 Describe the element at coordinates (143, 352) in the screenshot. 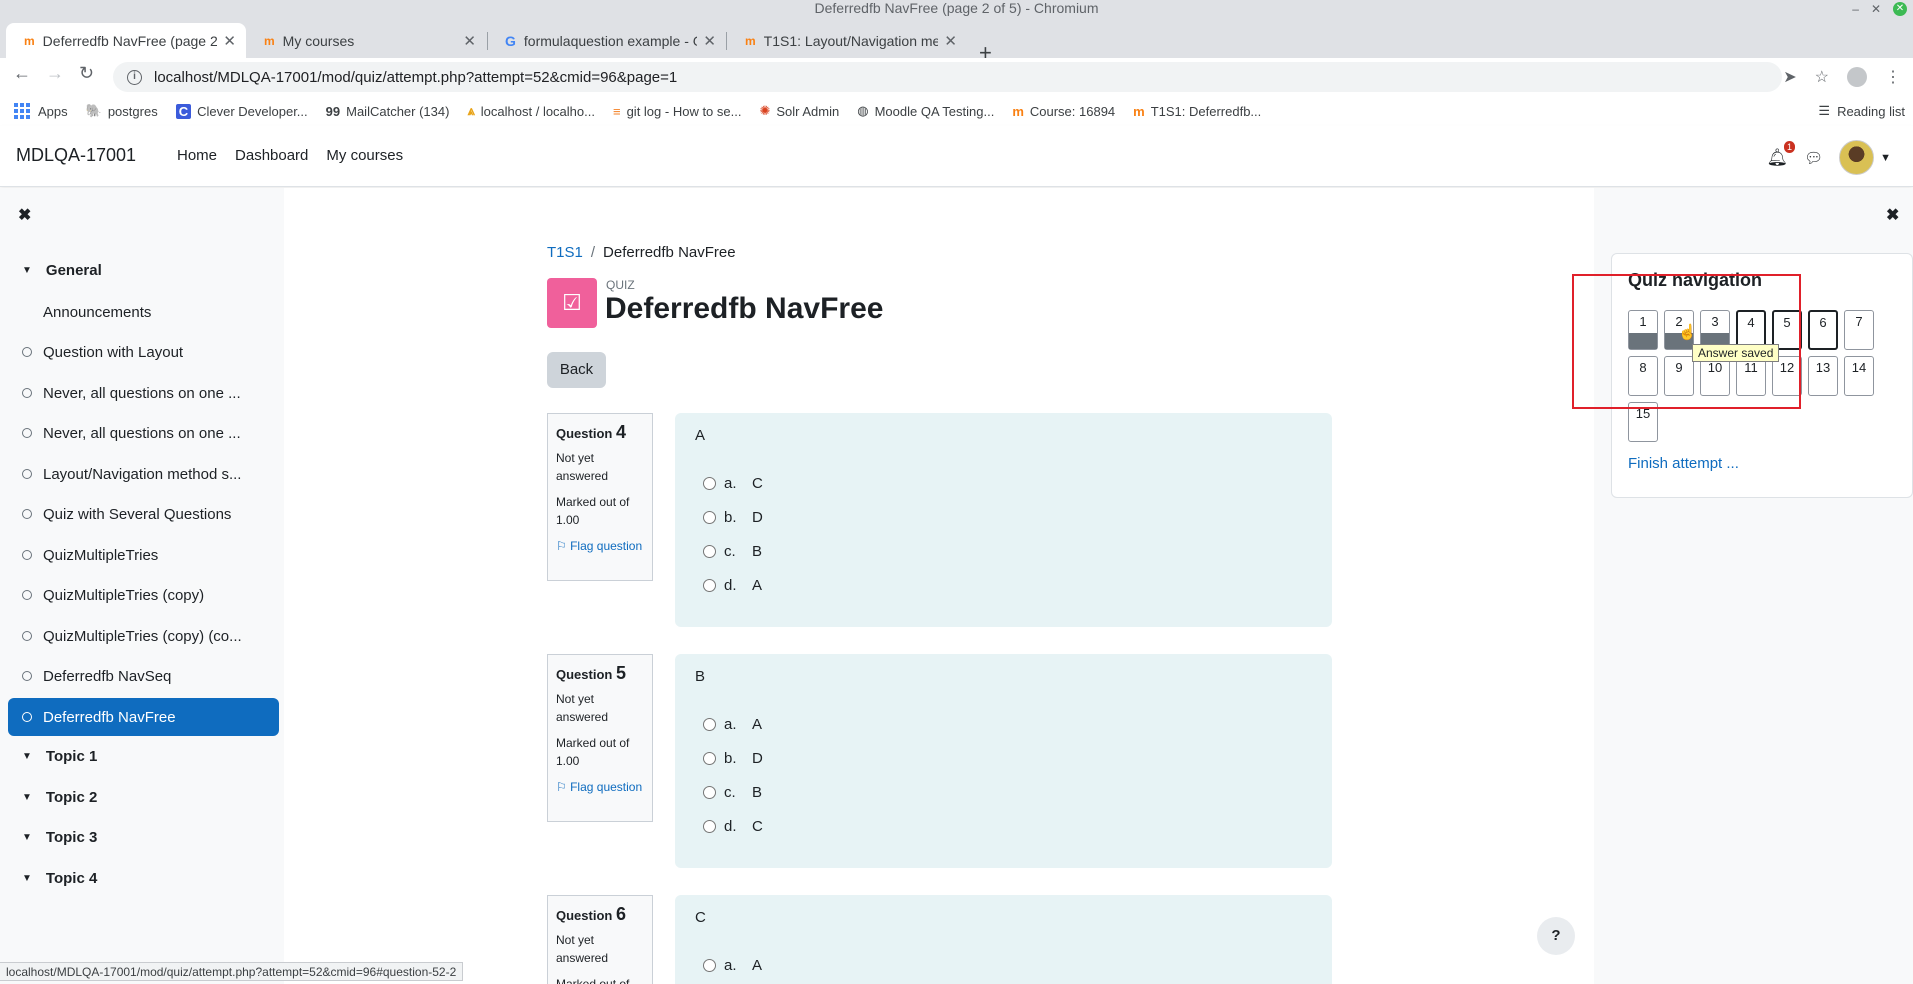

I see `course-item: Question with Layout` at that location.